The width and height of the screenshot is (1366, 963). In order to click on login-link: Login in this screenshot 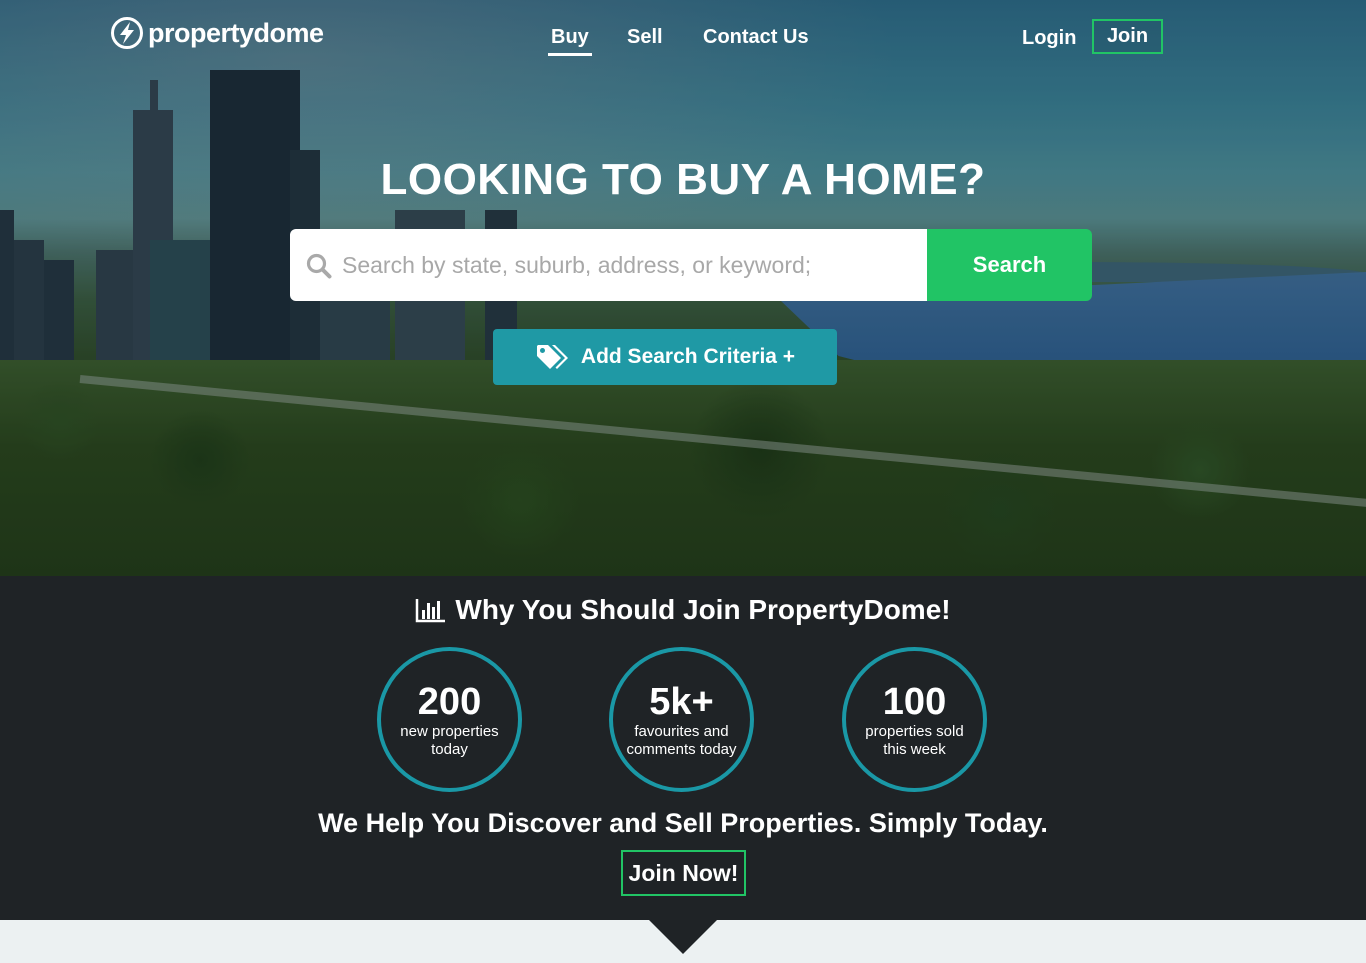, I will do `click(1049, 38)`.